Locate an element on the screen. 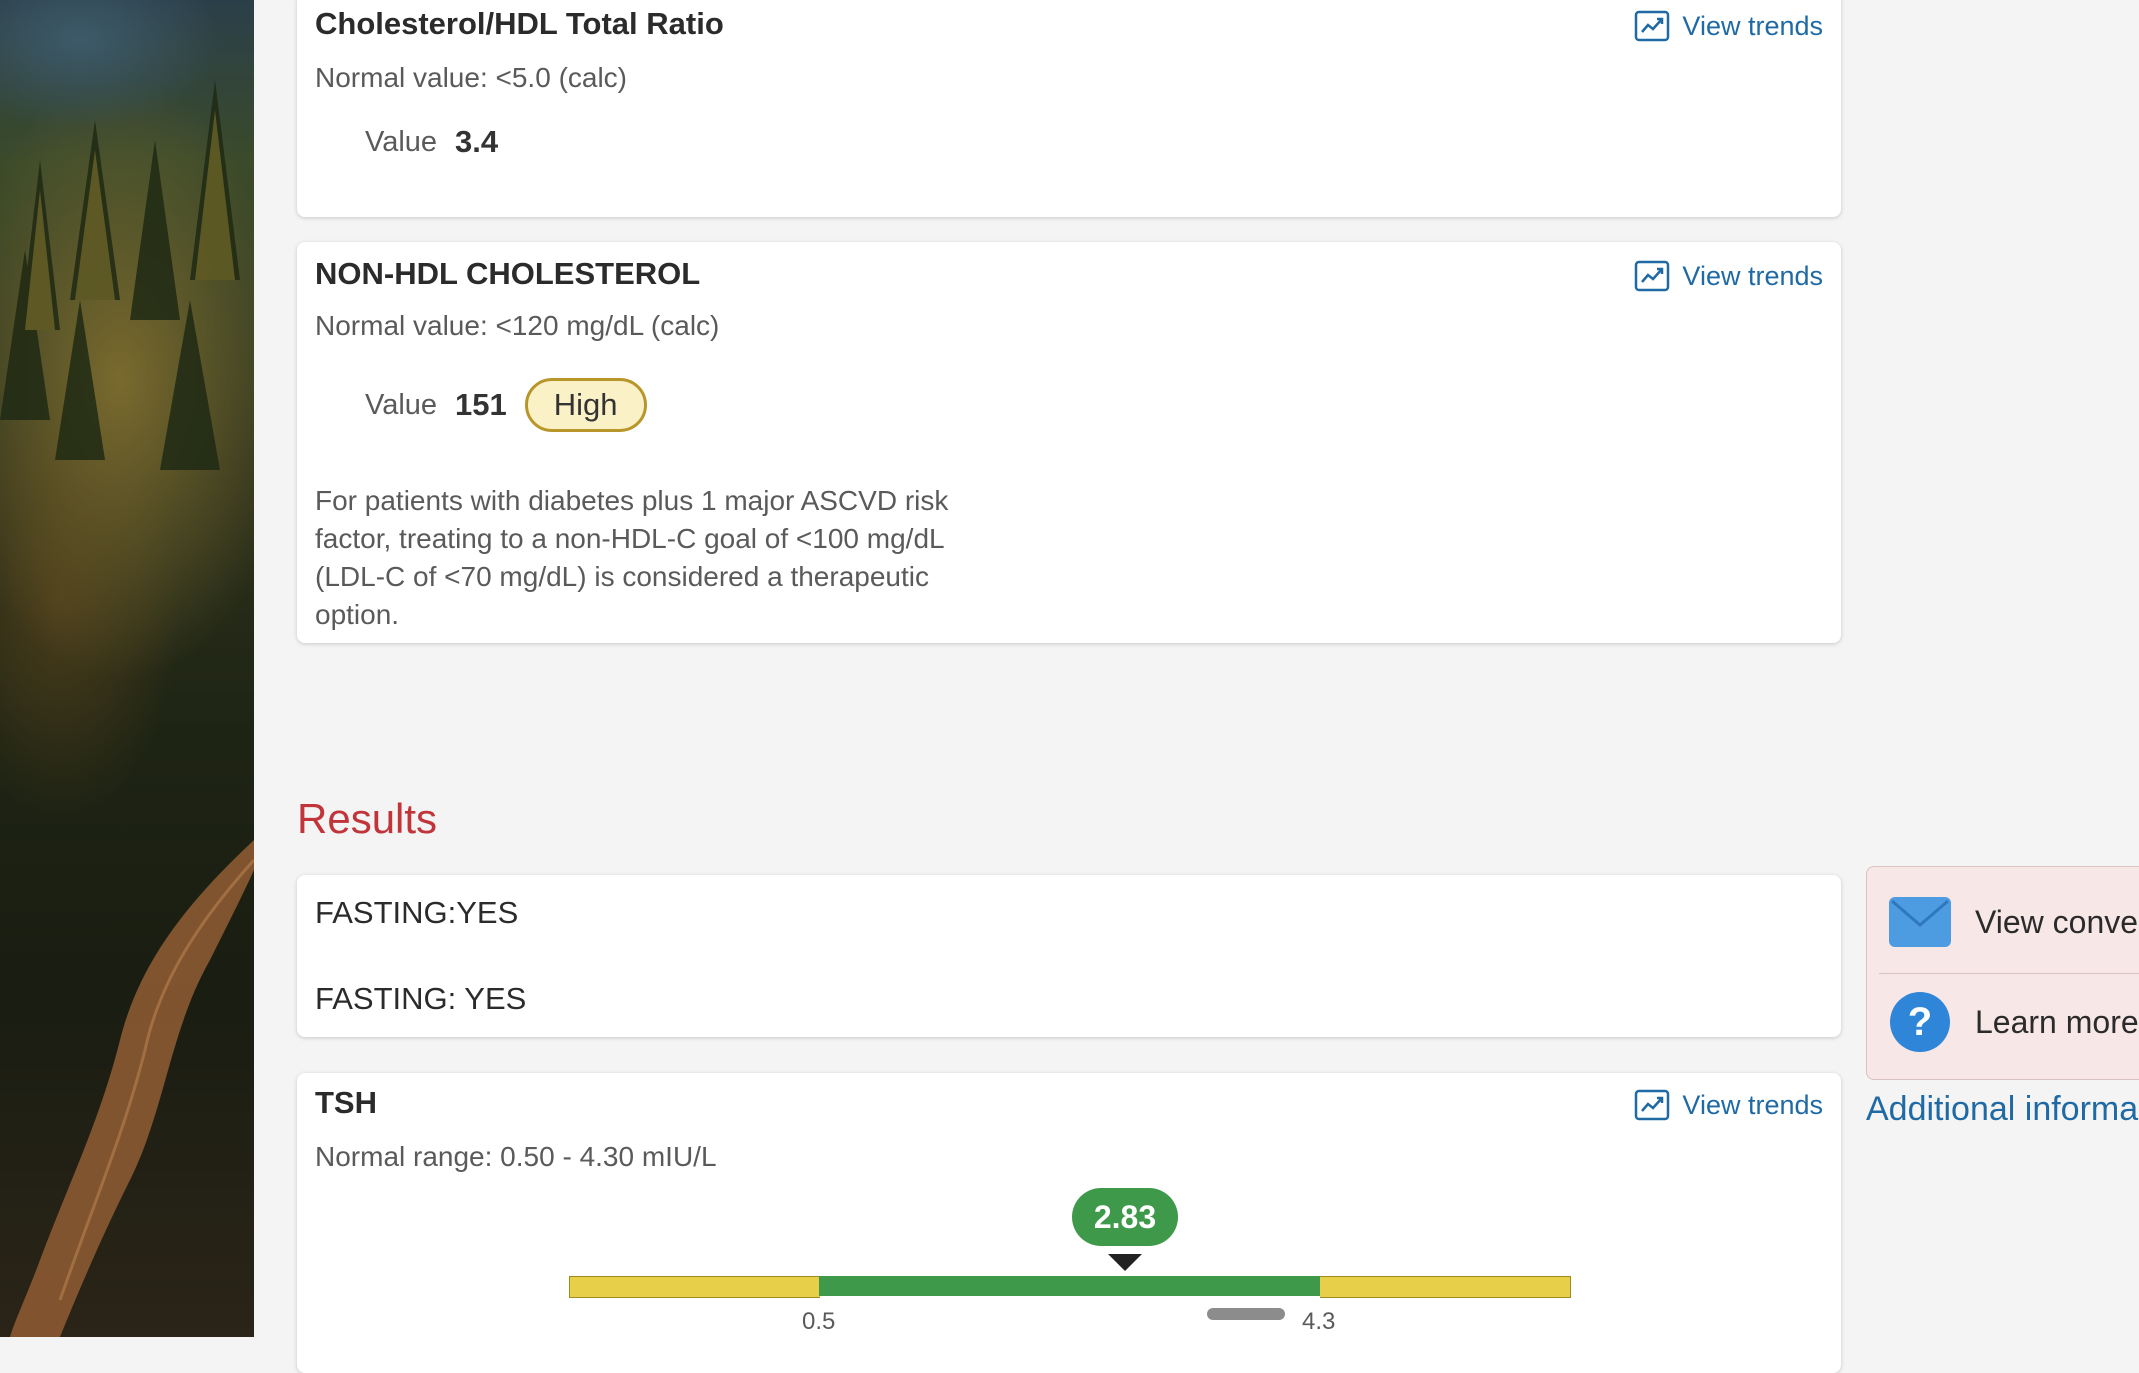 The image size is (2139, 1373). fasting-card: FASTING:YES FASTING: YES is located at coordinates (1069, 956).